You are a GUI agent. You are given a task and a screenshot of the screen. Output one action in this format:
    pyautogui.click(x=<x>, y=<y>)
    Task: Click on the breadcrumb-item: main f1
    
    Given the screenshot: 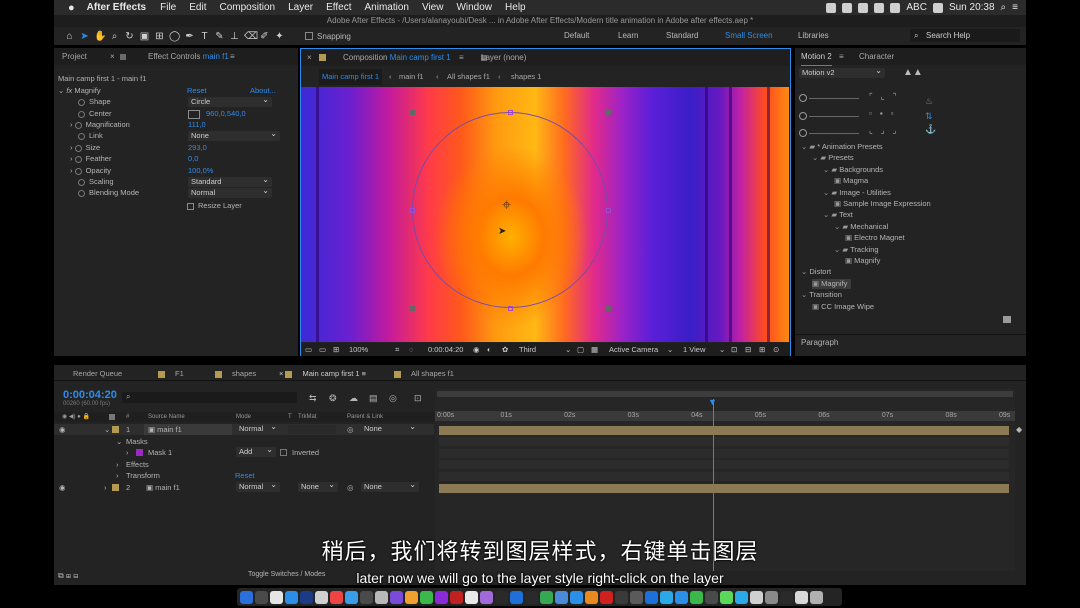 What is the action you would take?
    pyautogui.click(x=411, y=77)
    